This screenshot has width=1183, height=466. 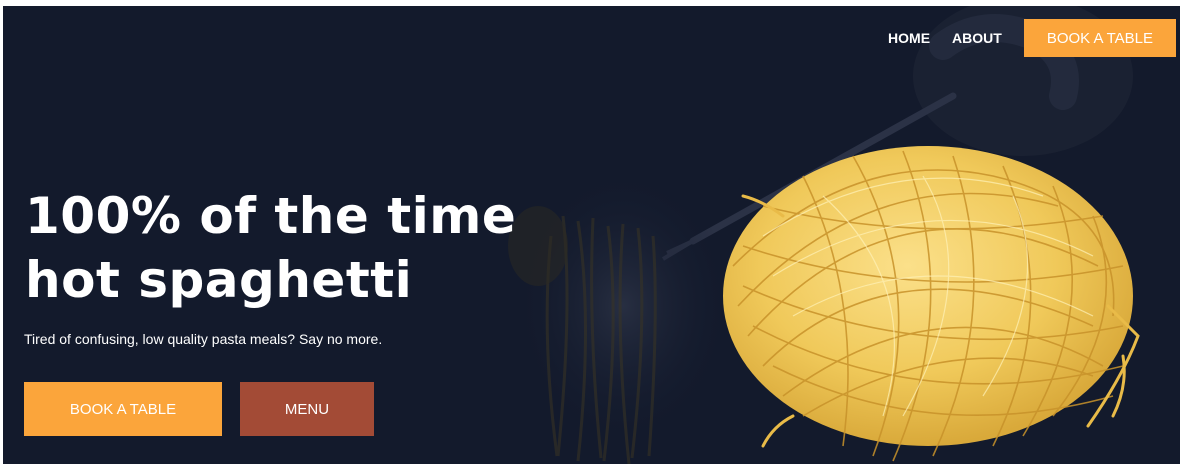 What do you see at coordinates (909, 38) in the screenshot?
I see `nav-link-home: HOME` at bounding box center [909, 38].